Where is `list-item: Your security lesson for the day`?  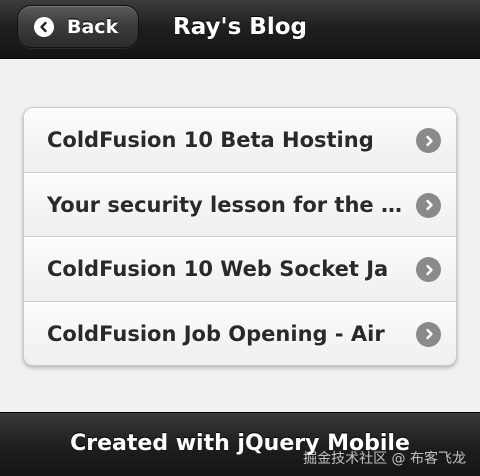 list-item: Your security lesson for the day is located at coordinates (240, 204).